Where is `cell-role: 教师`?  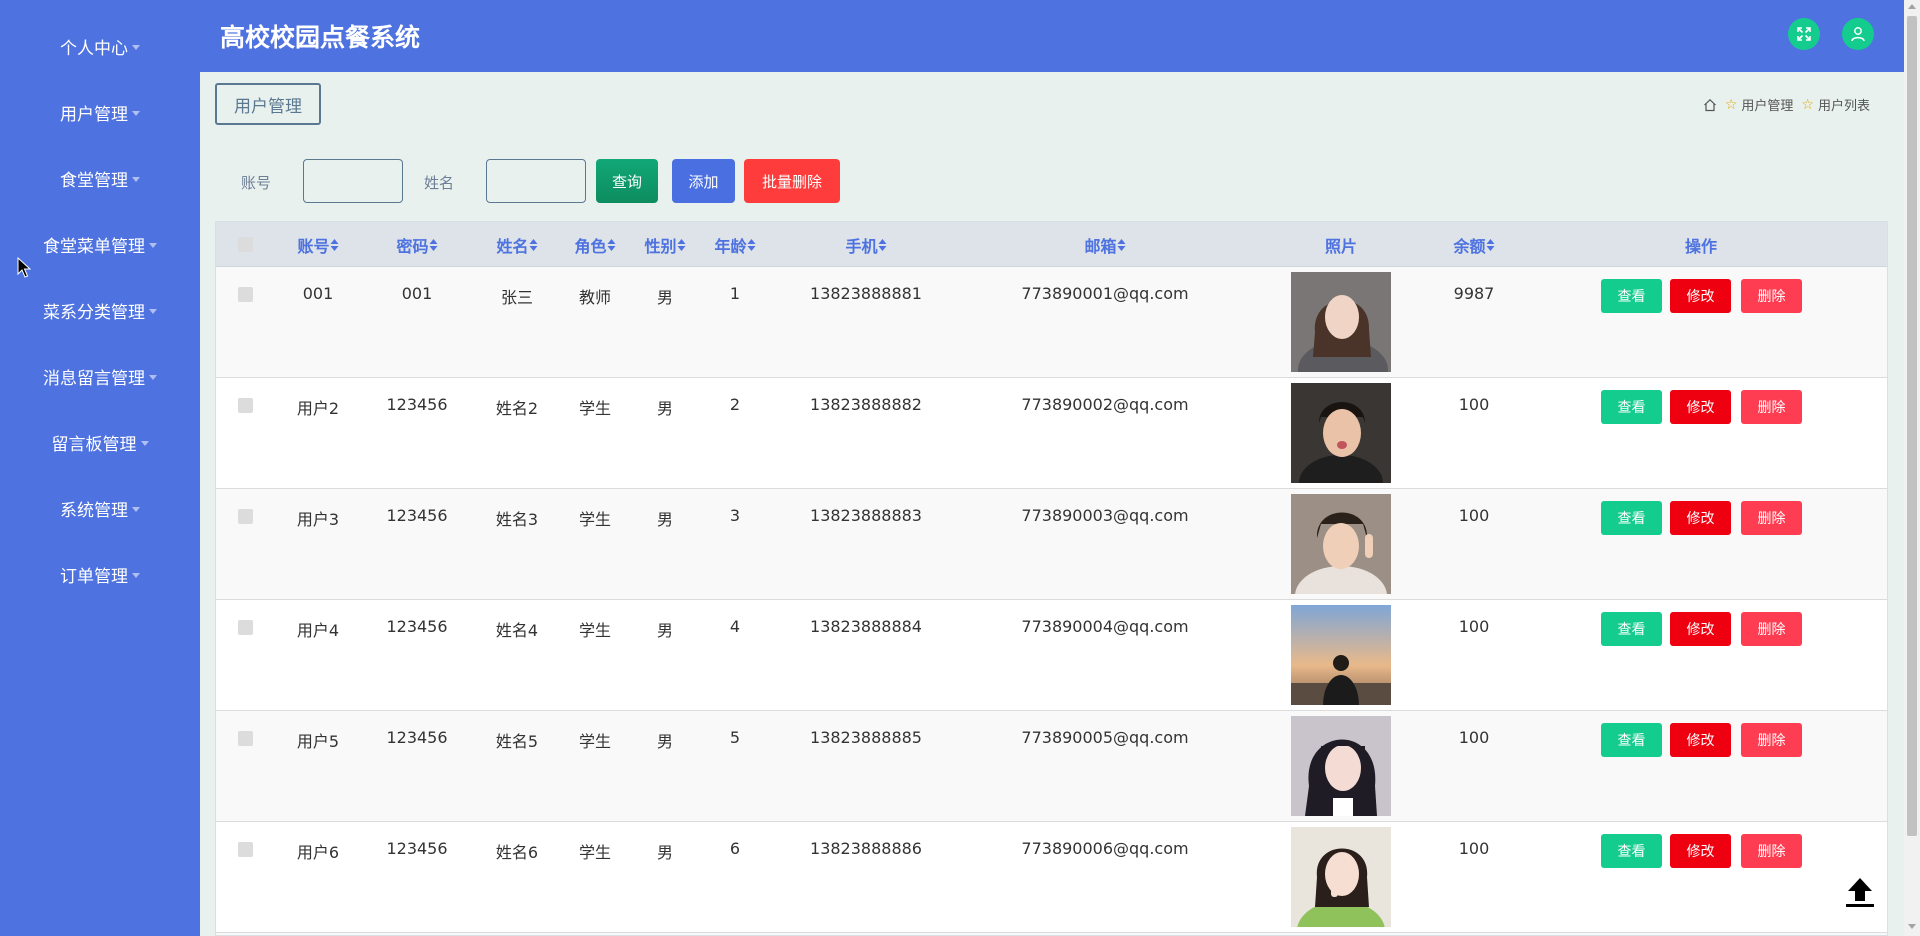 cell-role: 教师 is located at coordinates (595, 297).